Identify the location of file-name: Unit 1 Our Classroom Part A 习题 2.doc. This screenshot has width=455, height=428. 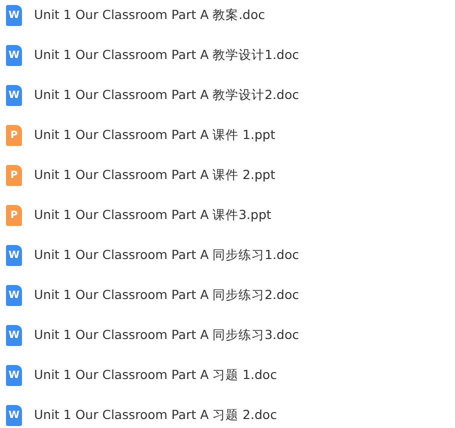
(155, 415).